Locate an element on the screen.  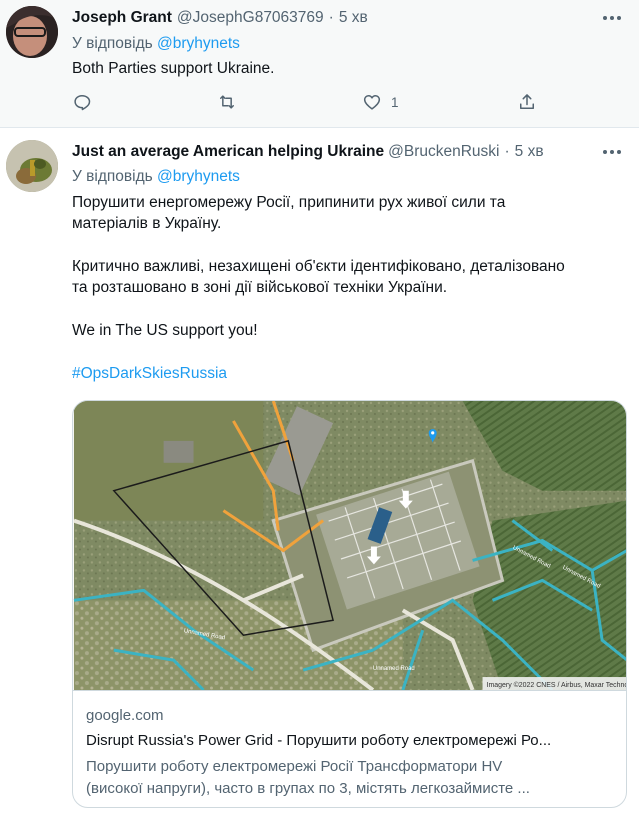
retweet-icon is located at coordinates (227, 102).